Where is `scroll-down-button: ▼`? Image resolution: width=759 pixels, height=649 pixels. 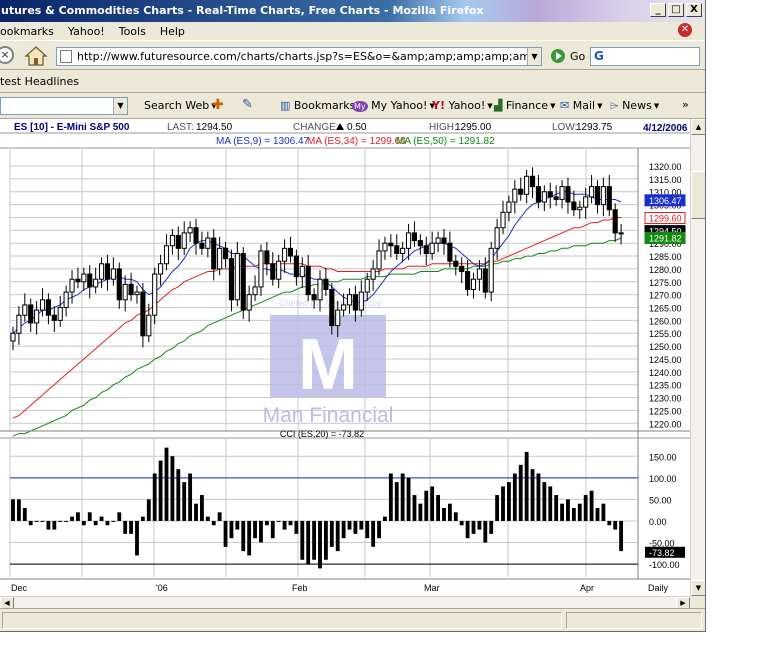 scroll-down-button: ▼ is located at coordinates (698, 588).